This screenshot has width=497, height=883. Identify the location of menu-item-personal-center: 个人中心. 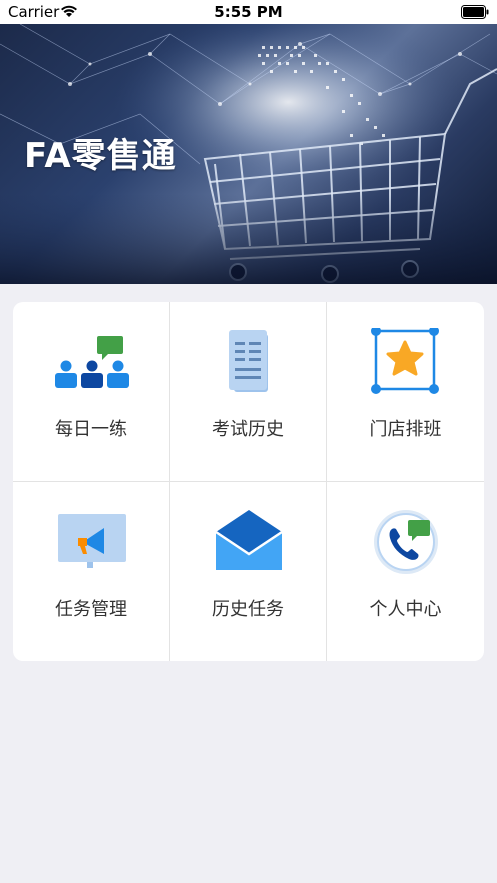
(405, 571).